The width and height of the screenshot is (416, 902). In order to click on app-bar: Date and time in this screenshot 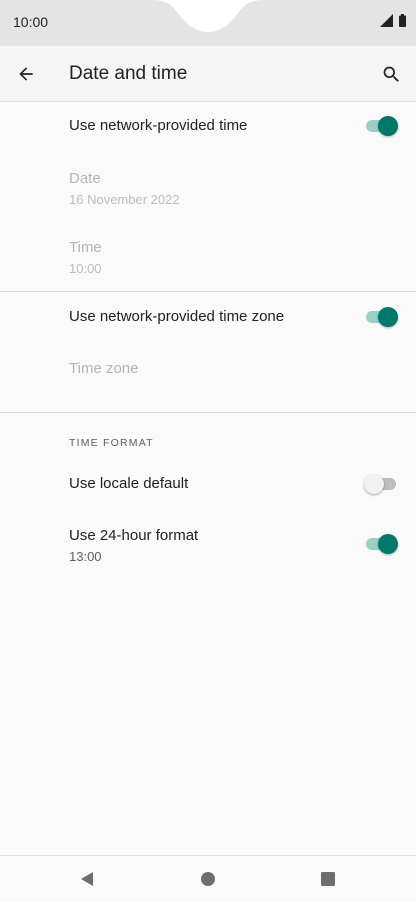, I will do `click(208, 74)`.